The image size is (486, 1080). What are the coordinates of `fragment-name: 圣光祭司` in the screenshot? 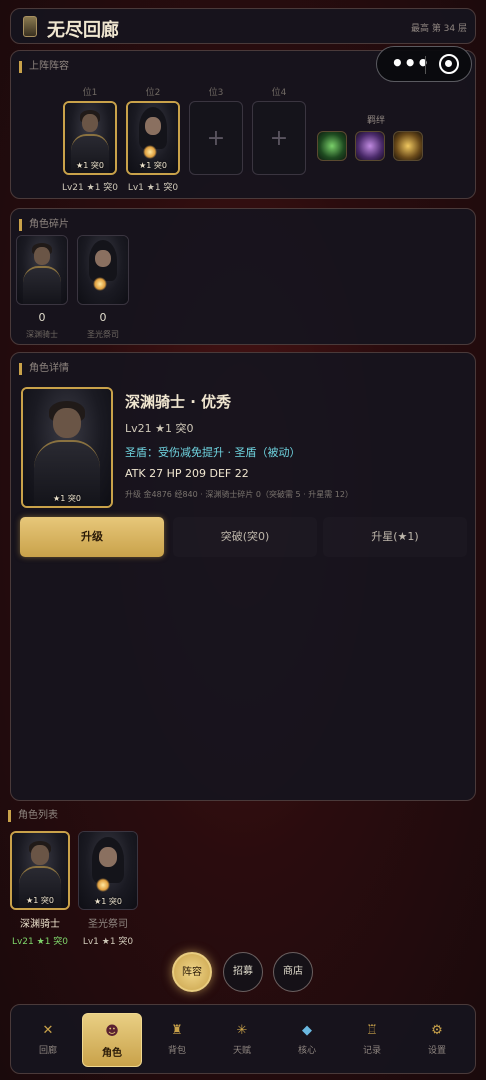 It's located at (103, 334).